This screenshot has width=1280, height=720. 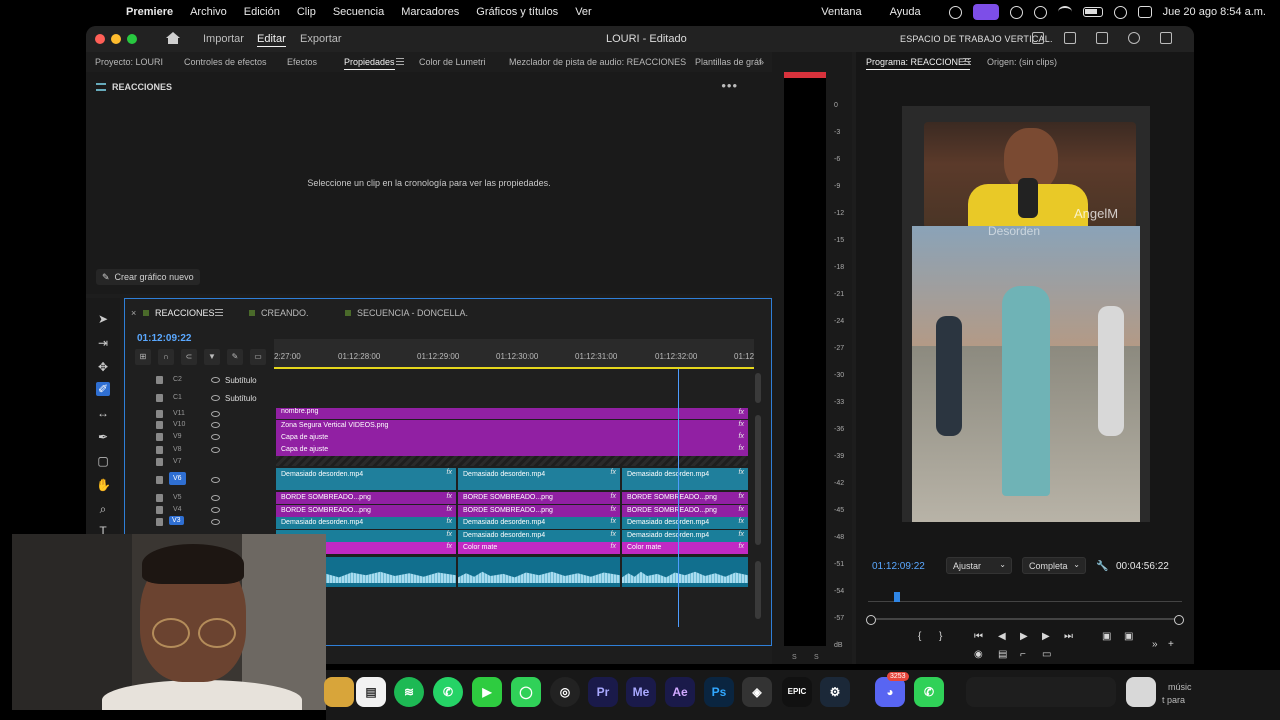 I want to click on track-header-v3: V3, so click(x=209, y=523).